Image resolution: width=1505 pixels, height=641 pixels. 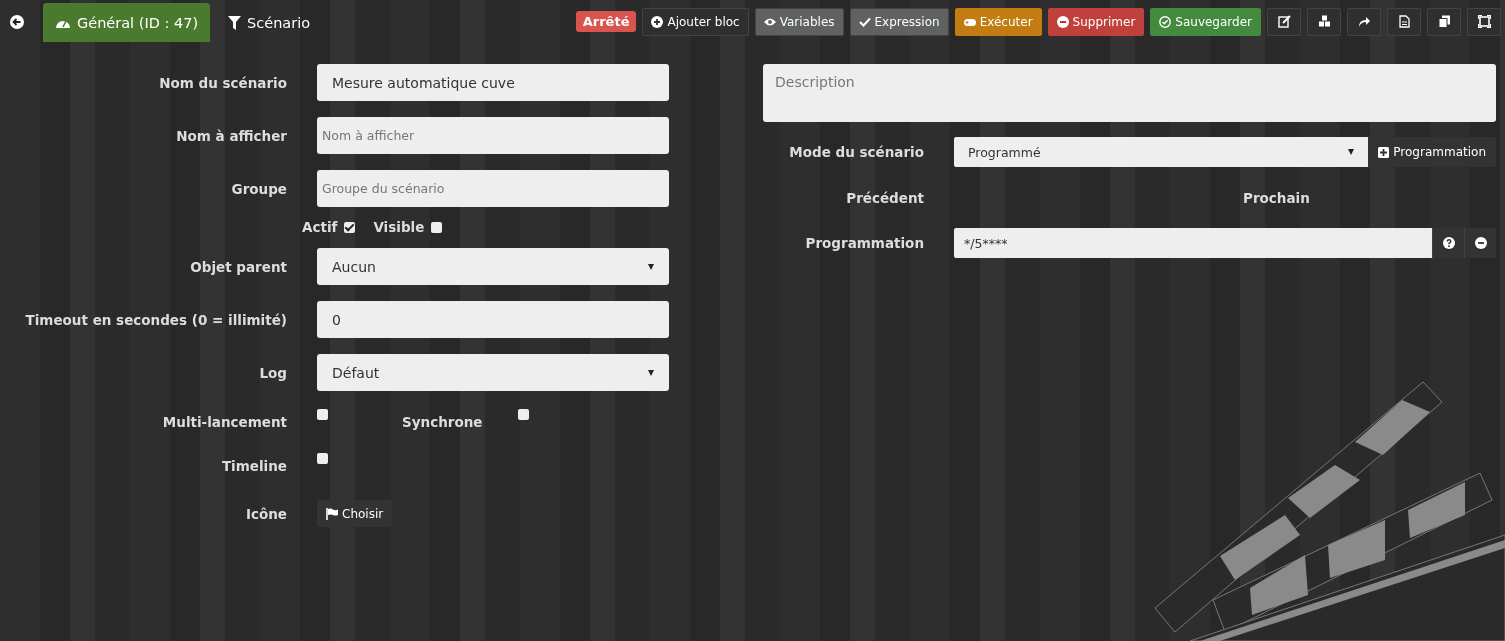 I want to click on status-badge: Arrêté, so click(x=606, y=21).